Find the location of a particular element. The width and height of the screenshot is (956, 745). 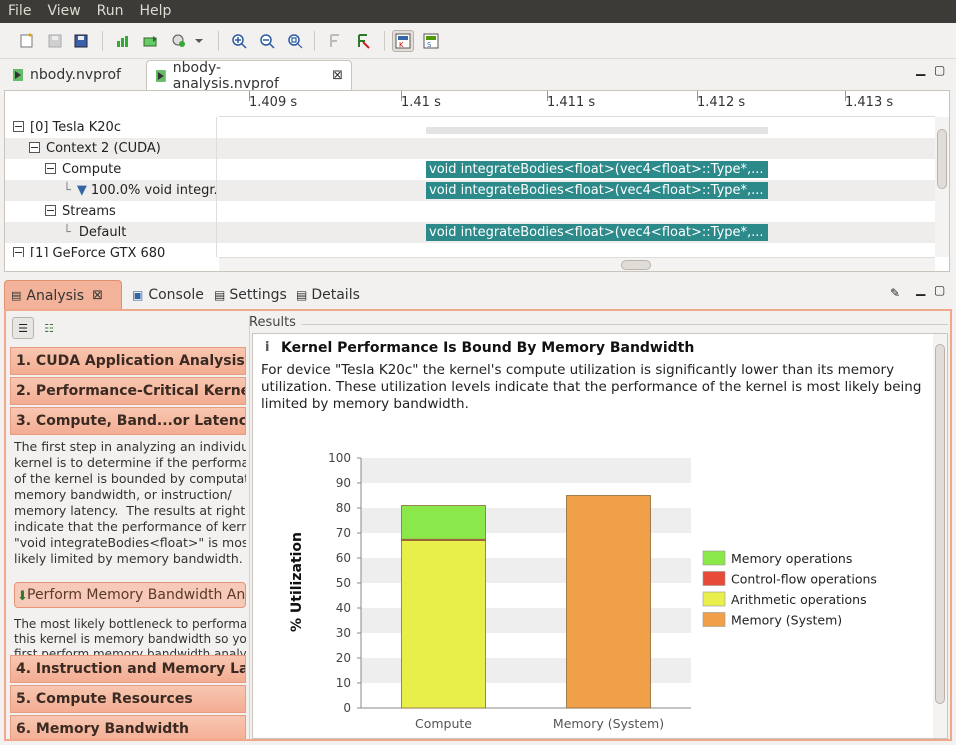

row-label: [1] GeForce GTX 680 is located at coordinates (98, 251).